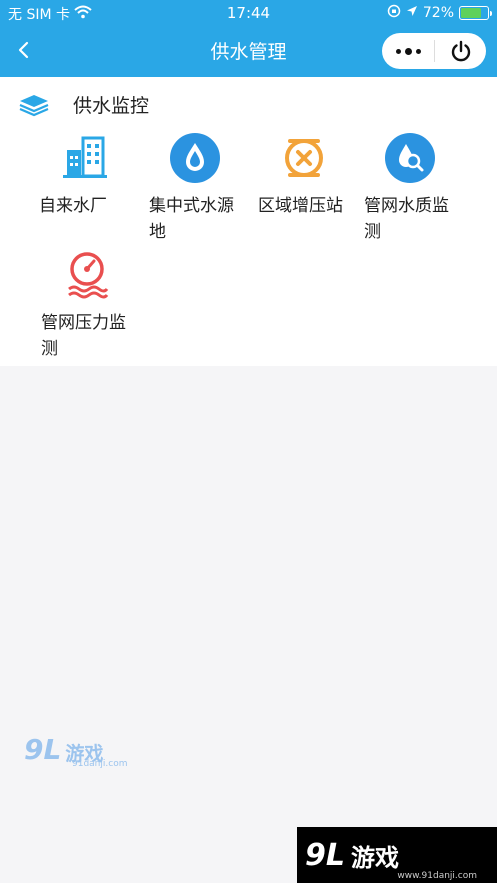 The width and height of the screenshot is (497, 883). I want to click on nav-bar: 供水管理, so click(248, 50).